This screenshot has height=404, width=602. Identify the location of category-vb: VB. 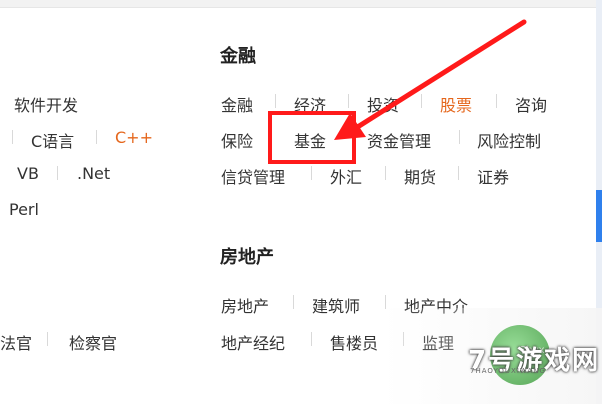
(28, 173).